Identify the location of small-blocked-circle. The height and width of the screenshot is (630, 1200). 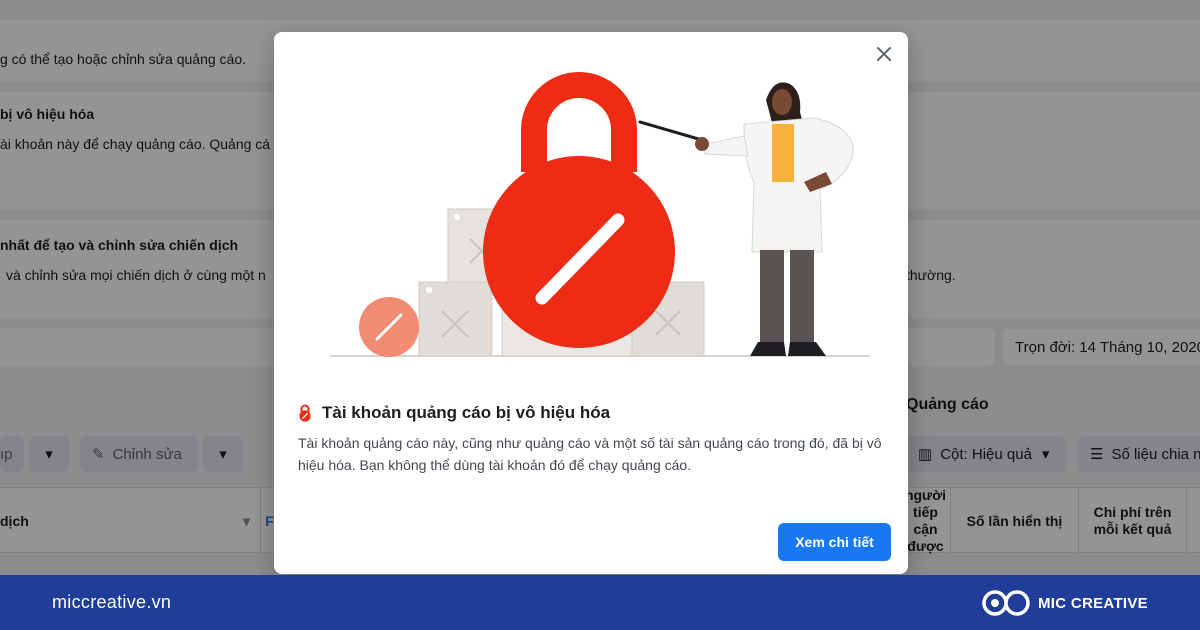
(389, 327).